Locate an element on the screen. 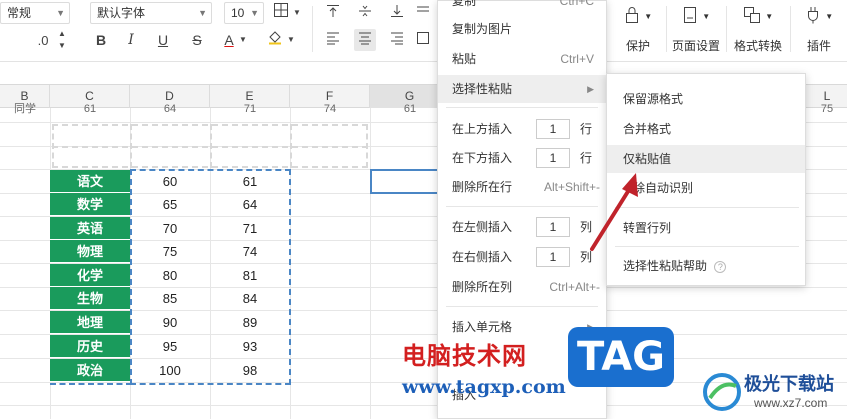  menu-item-label: 删除所在列 is located at coordinates (482, 287).